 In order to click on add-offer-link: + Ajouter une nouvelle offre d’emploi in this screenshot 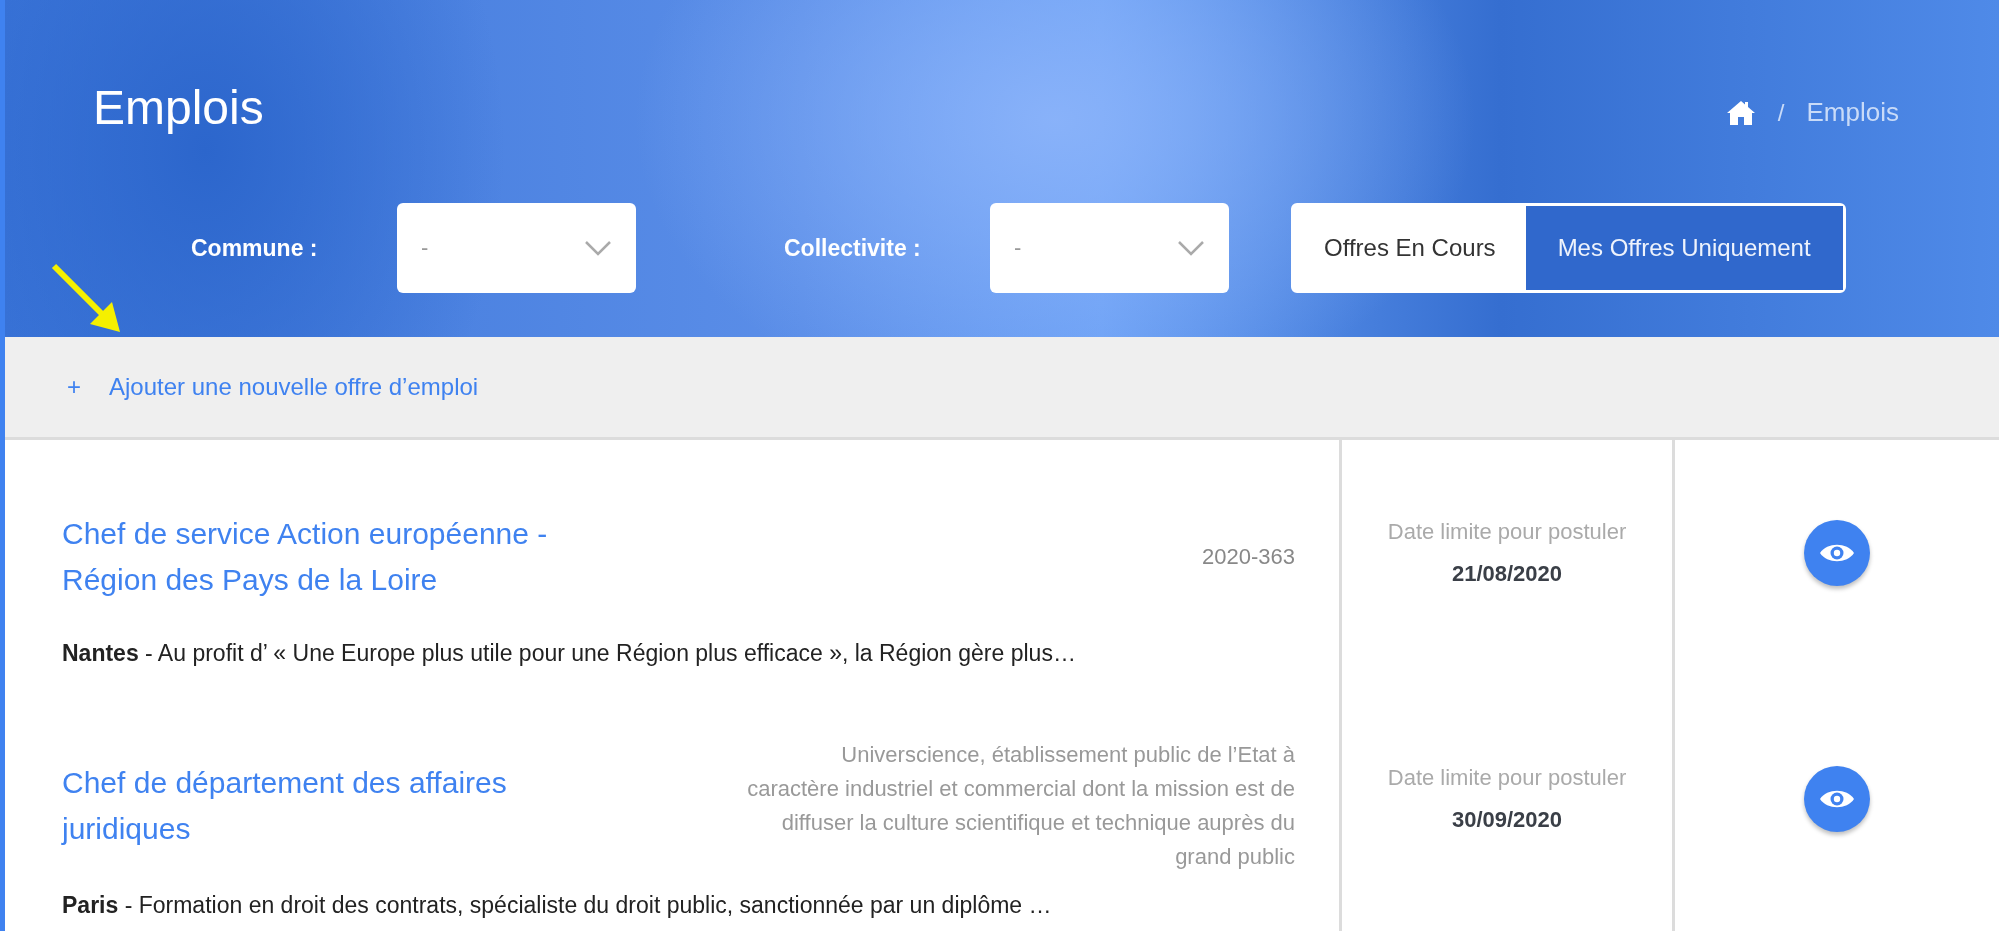, I will do `click(273, 387)`.